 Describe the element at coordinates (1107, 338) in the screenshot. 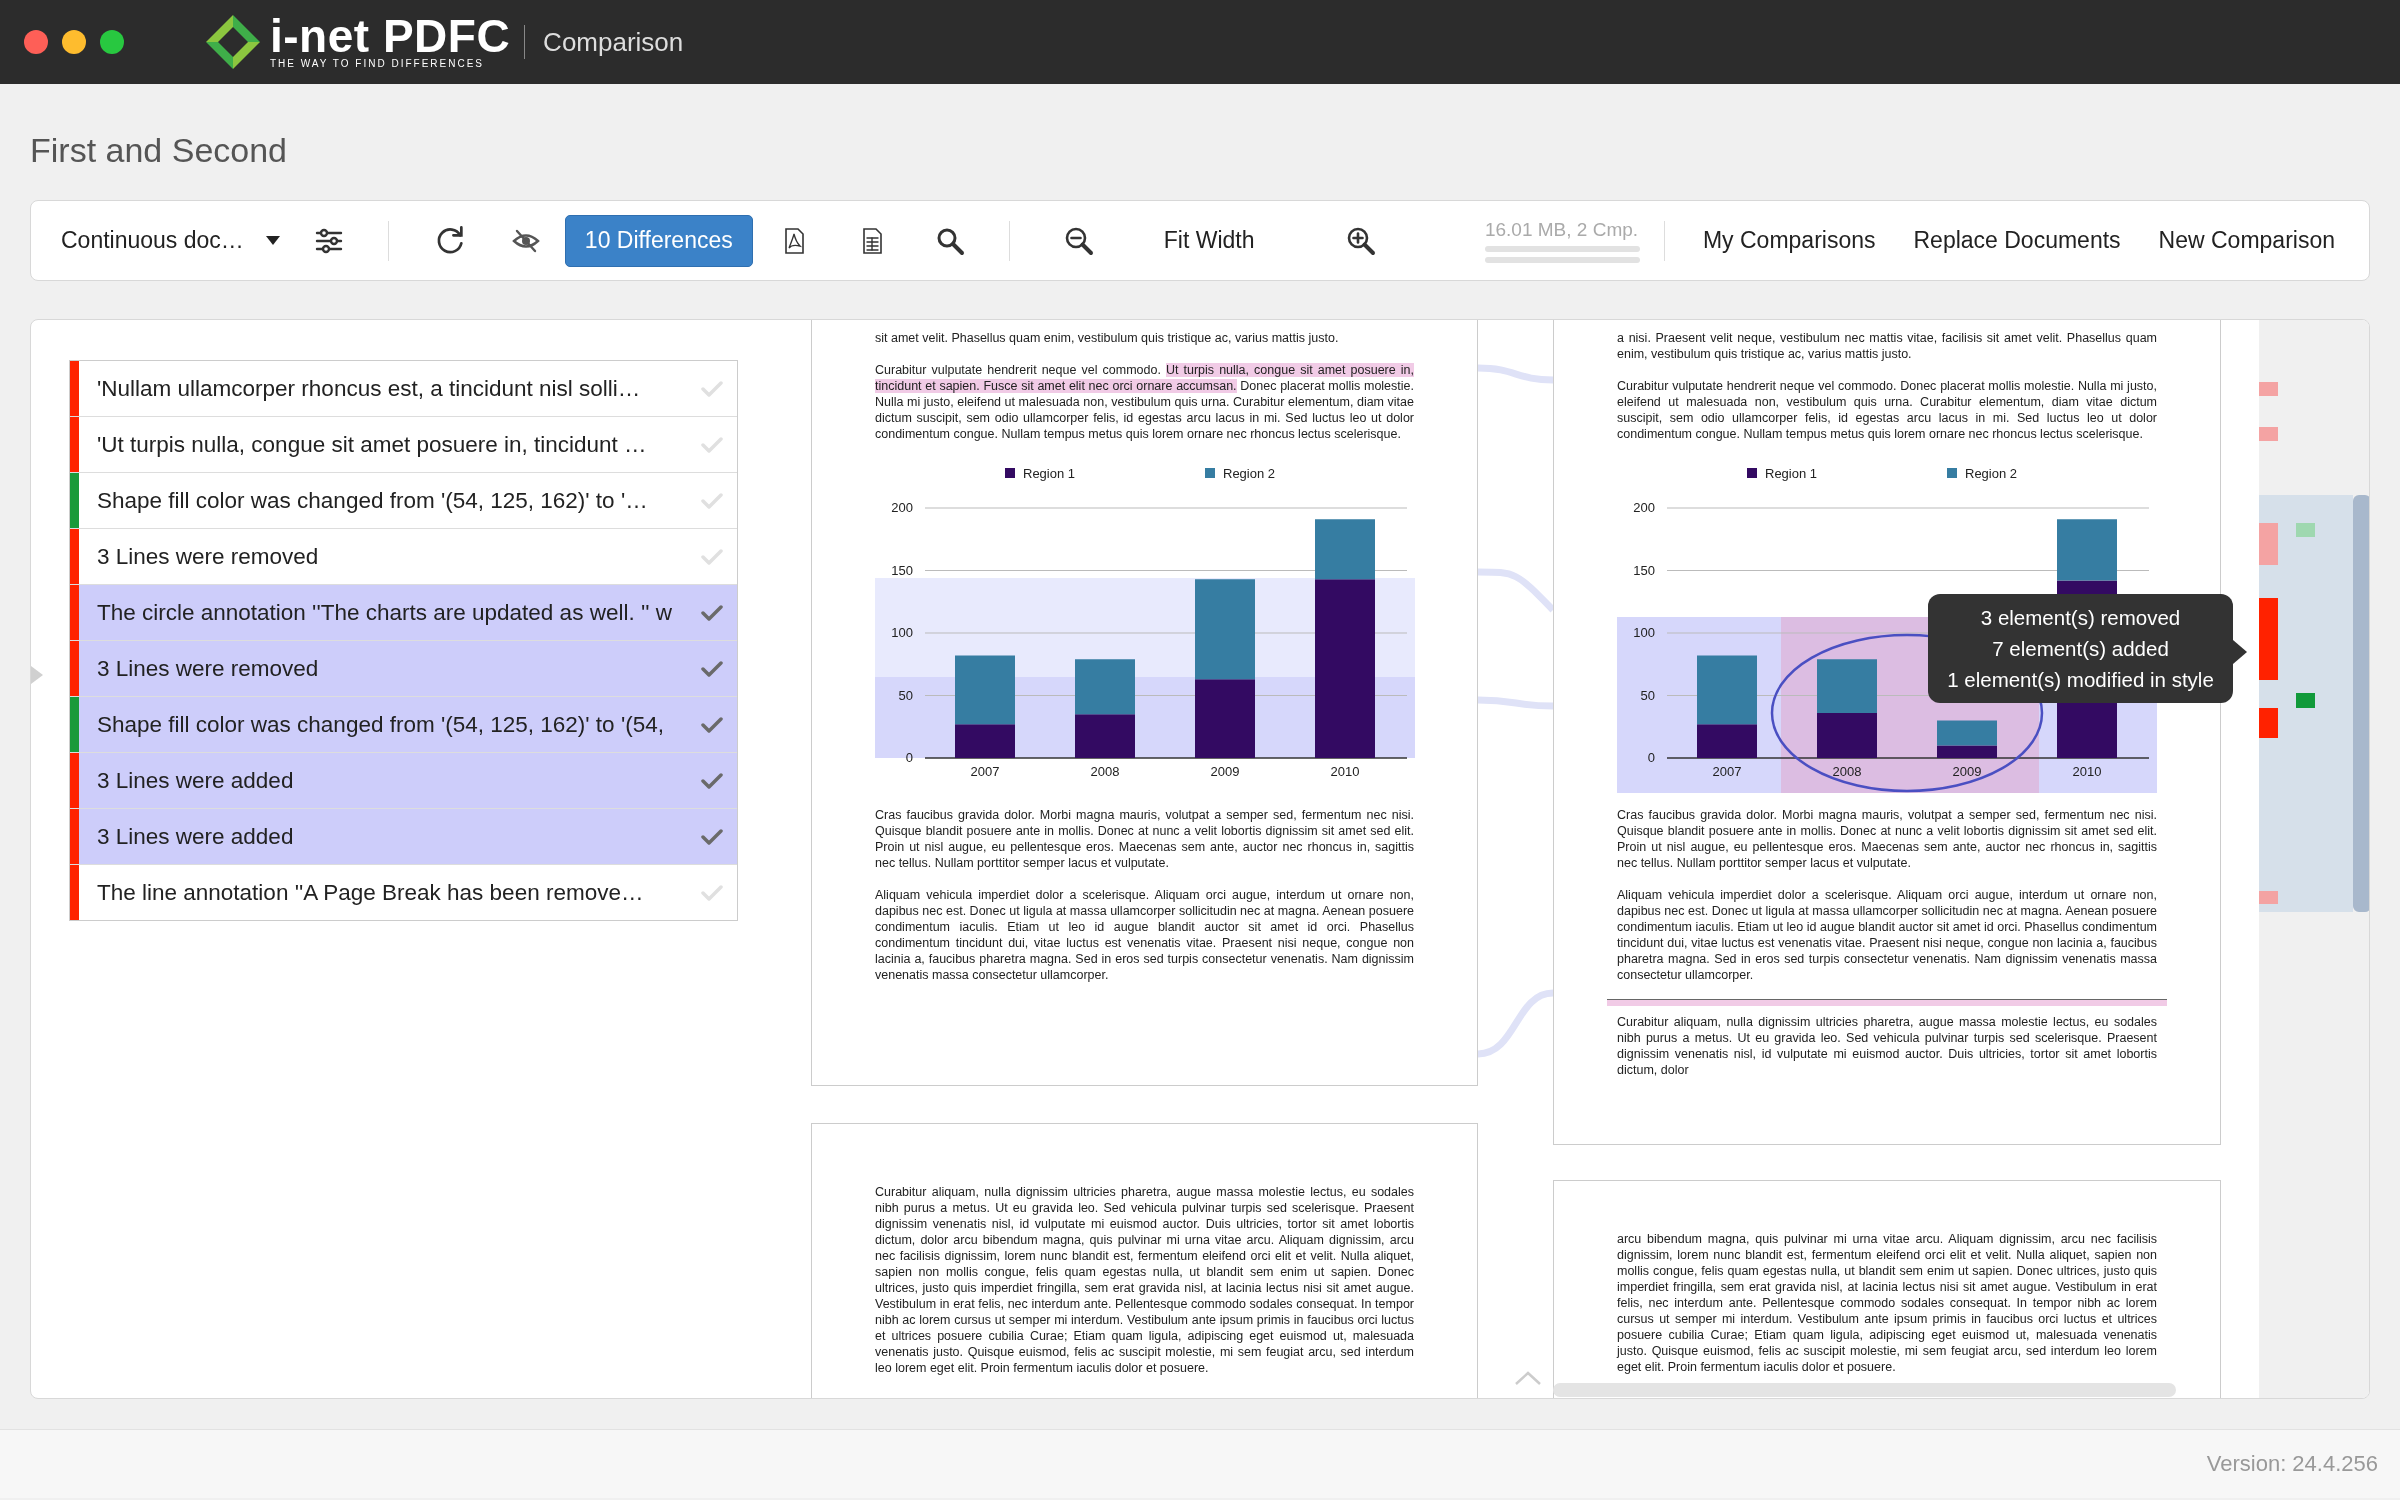

I see `paragraph: sit amet velit. Phasellus quam enim, vestibulum quis tristique ac, varius mattis justo.` at that location.